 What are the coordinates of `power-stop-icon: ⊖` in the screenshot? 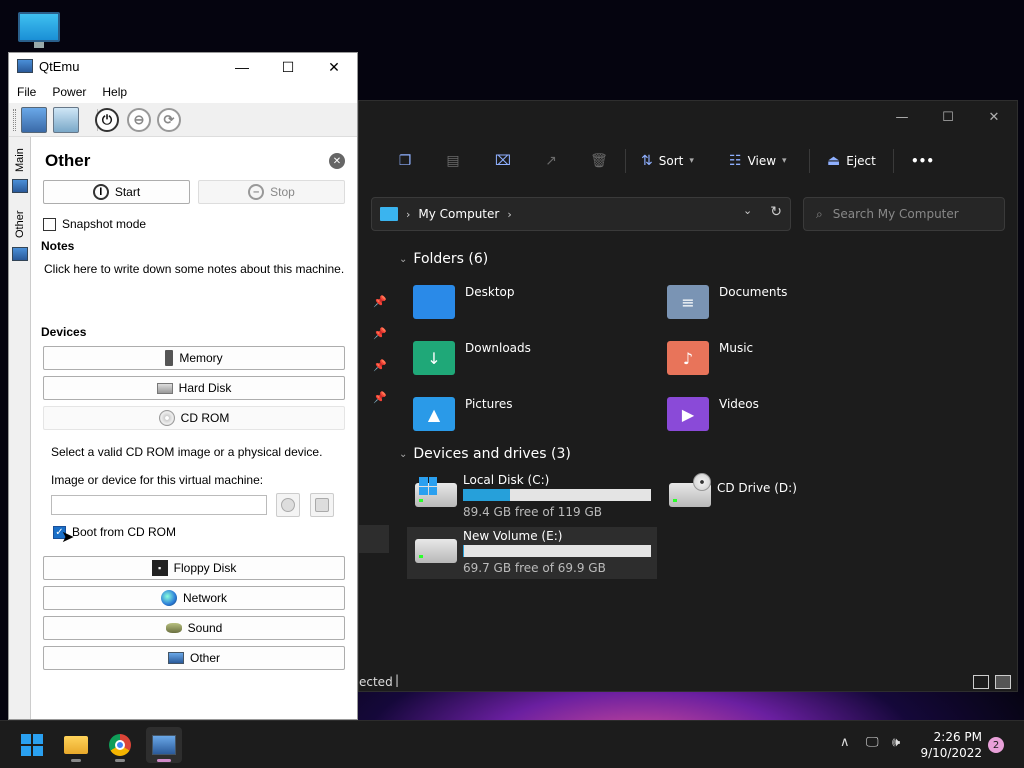 It's located at (139, 120).